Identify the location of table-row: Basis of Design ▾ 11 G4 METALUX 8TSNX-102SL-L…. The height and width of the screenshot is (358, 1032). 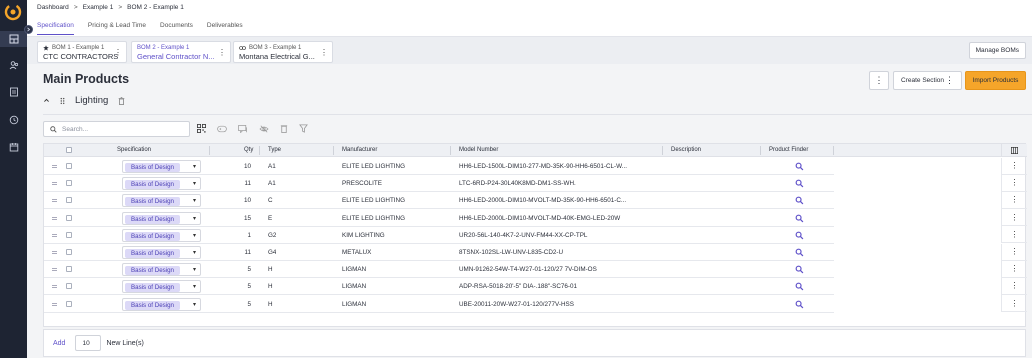
(439, 252).